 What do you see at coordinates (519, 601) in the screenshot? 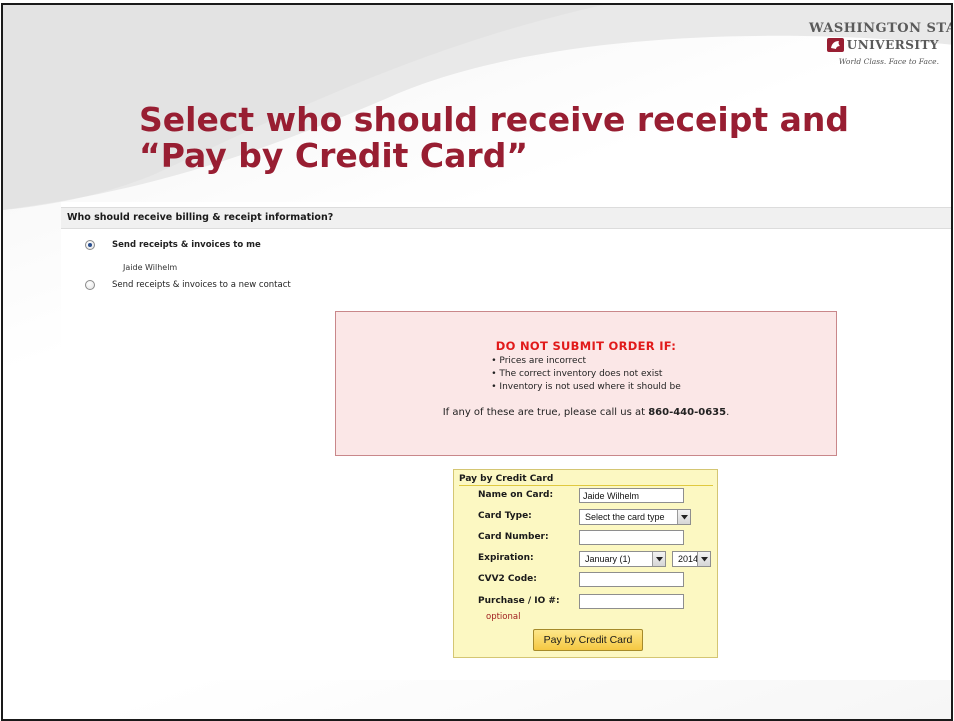
I see `purchase-io-label: Purchase / IO #:` at bounding box center [519, 601].